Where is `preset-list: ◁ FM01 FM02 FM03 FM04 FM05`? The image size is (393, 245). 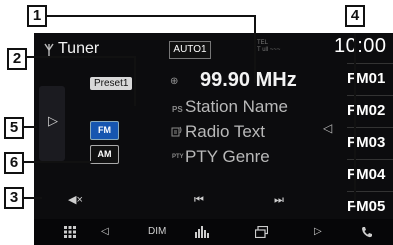 preset-list: ◁ FM01 FM02 FM03 FM04 FM05 is located at coordinates (358, 153).